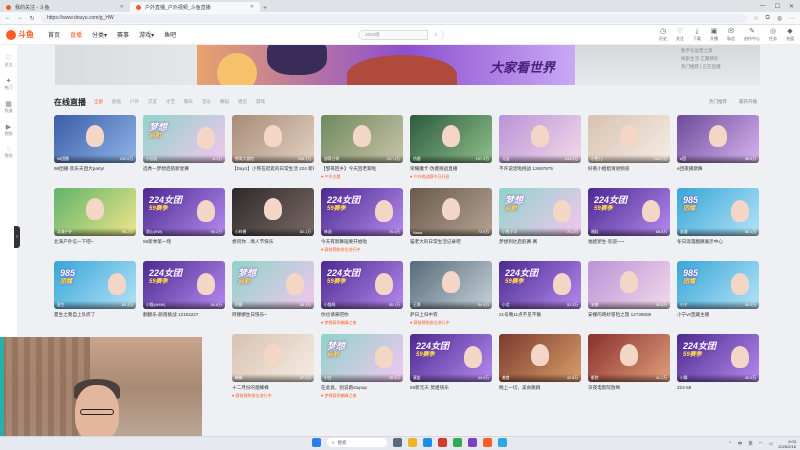  I want to click on streamer-name: e团, so click(683, 159).